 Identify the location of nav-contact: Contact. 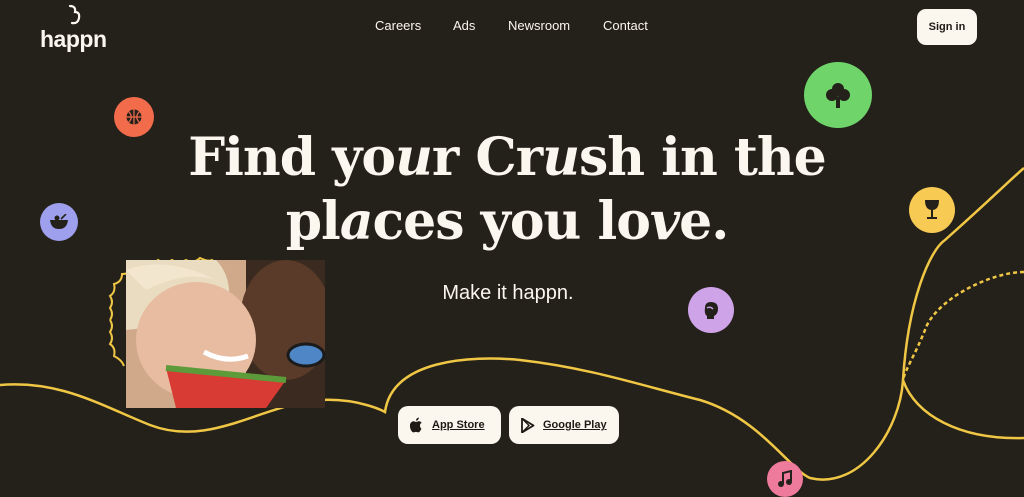
(625, 25).